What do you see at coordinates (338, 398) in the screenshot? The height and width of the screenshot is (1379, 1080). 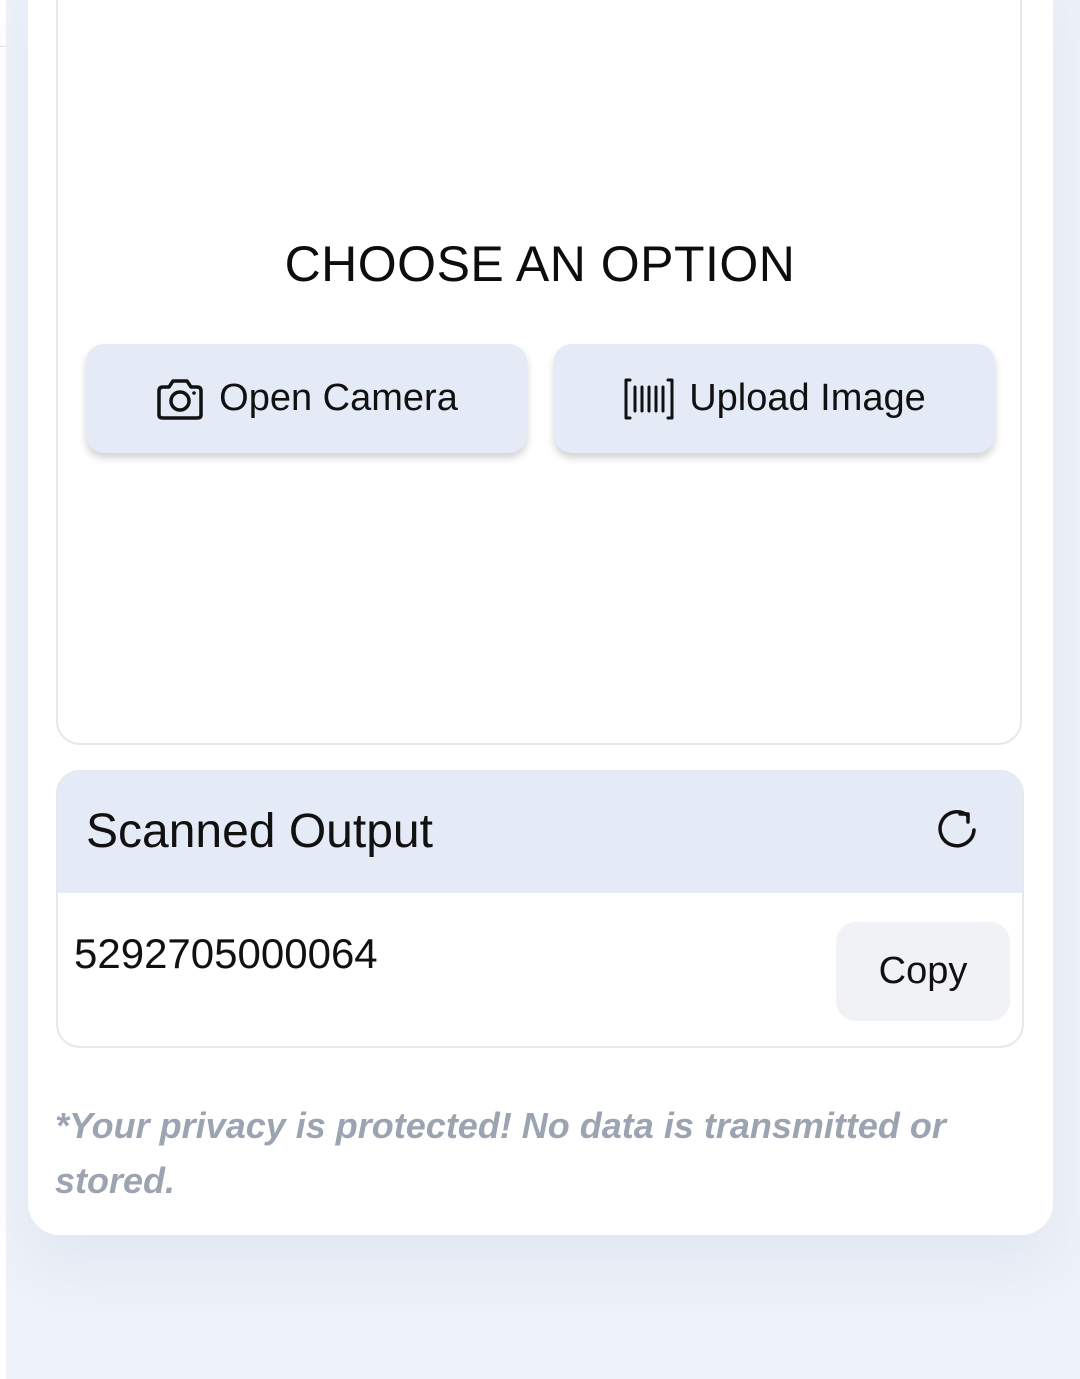 I see `open-camera-label: Open Camera` at bounding box center [338, 398].